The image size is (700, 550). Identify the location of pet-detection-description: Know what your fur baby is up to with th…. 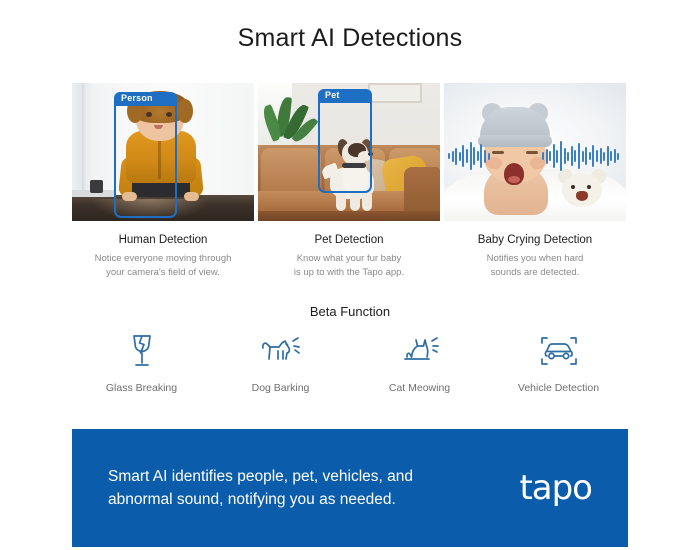
(349, 266).